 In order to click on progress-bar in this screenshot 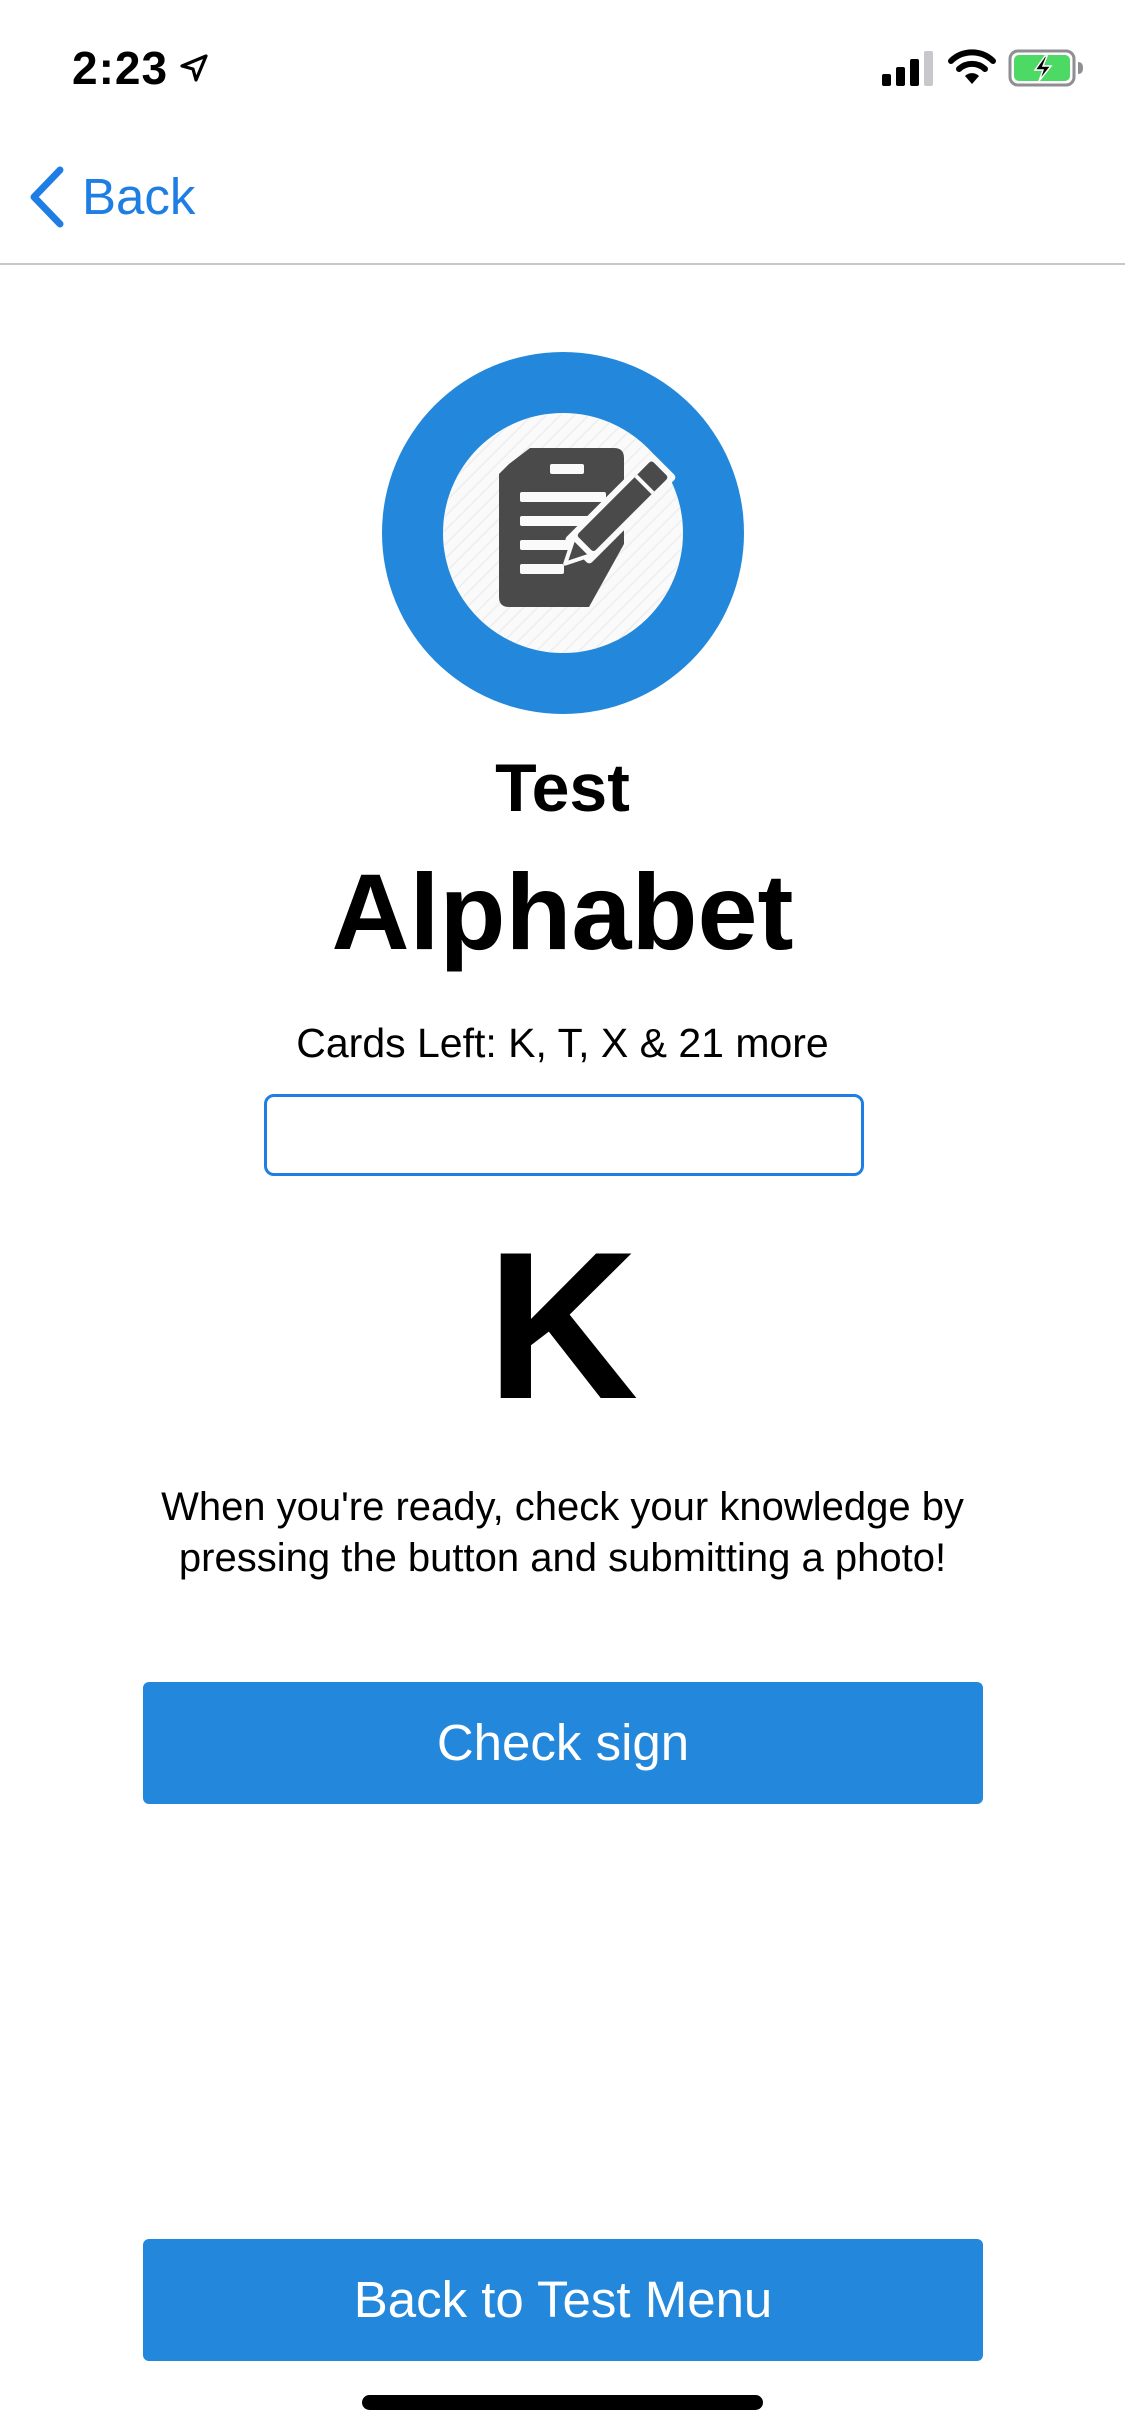, I will do `click(564, 1135)`.